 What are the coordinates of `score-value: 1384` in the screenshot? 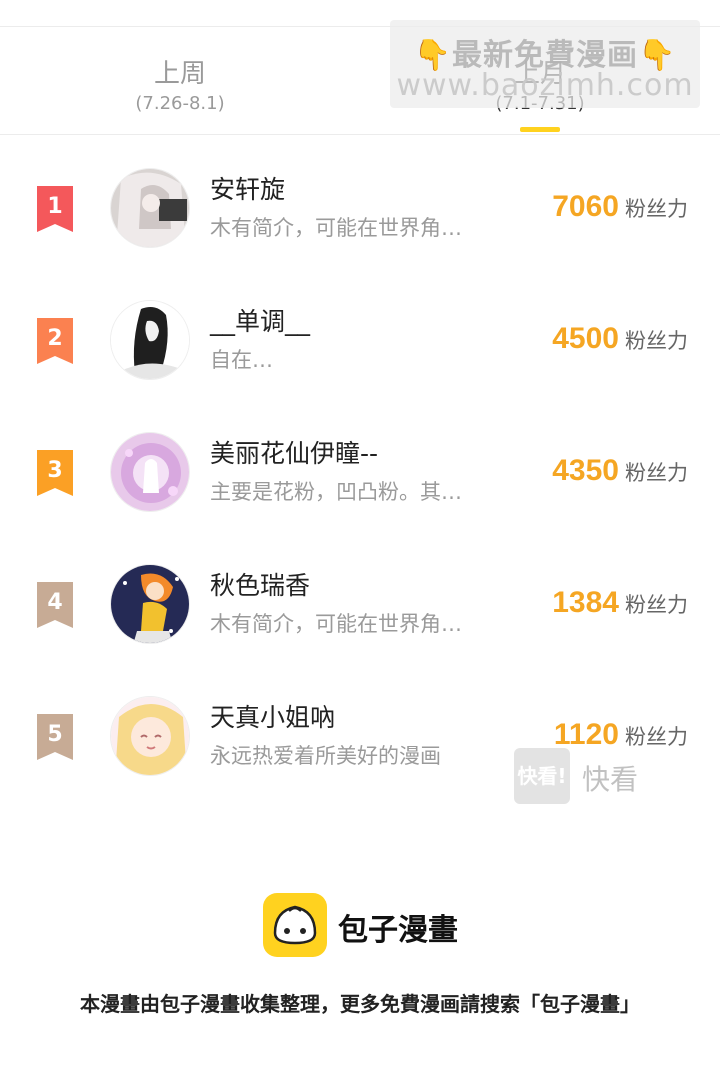 It's located at (585, 602).